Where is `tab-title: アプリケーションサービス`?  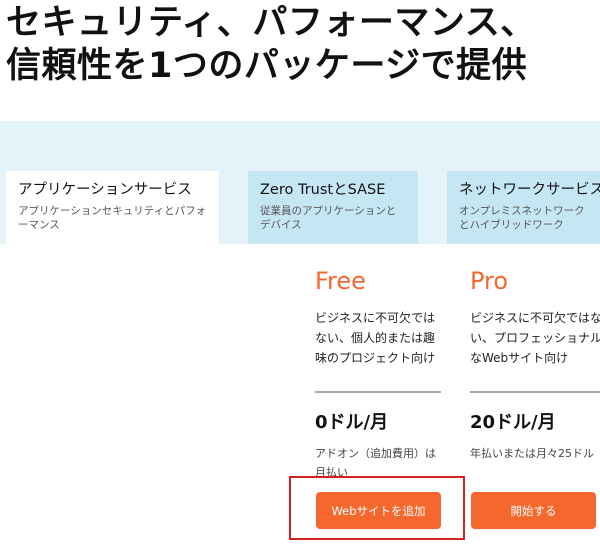
tab-title: アプリケーションサービス is located at coordinates (105, 190).